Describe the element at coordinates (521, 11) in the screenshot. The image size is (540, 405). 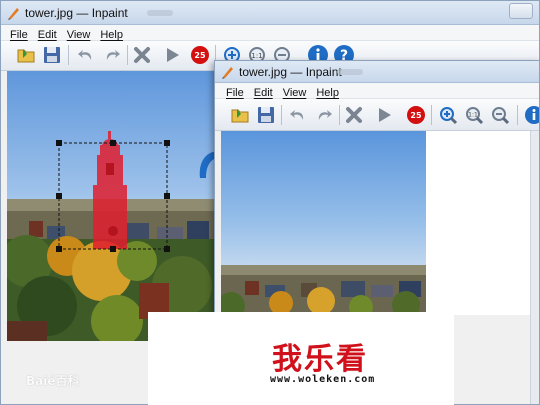
I see `minimize-button` at that location.